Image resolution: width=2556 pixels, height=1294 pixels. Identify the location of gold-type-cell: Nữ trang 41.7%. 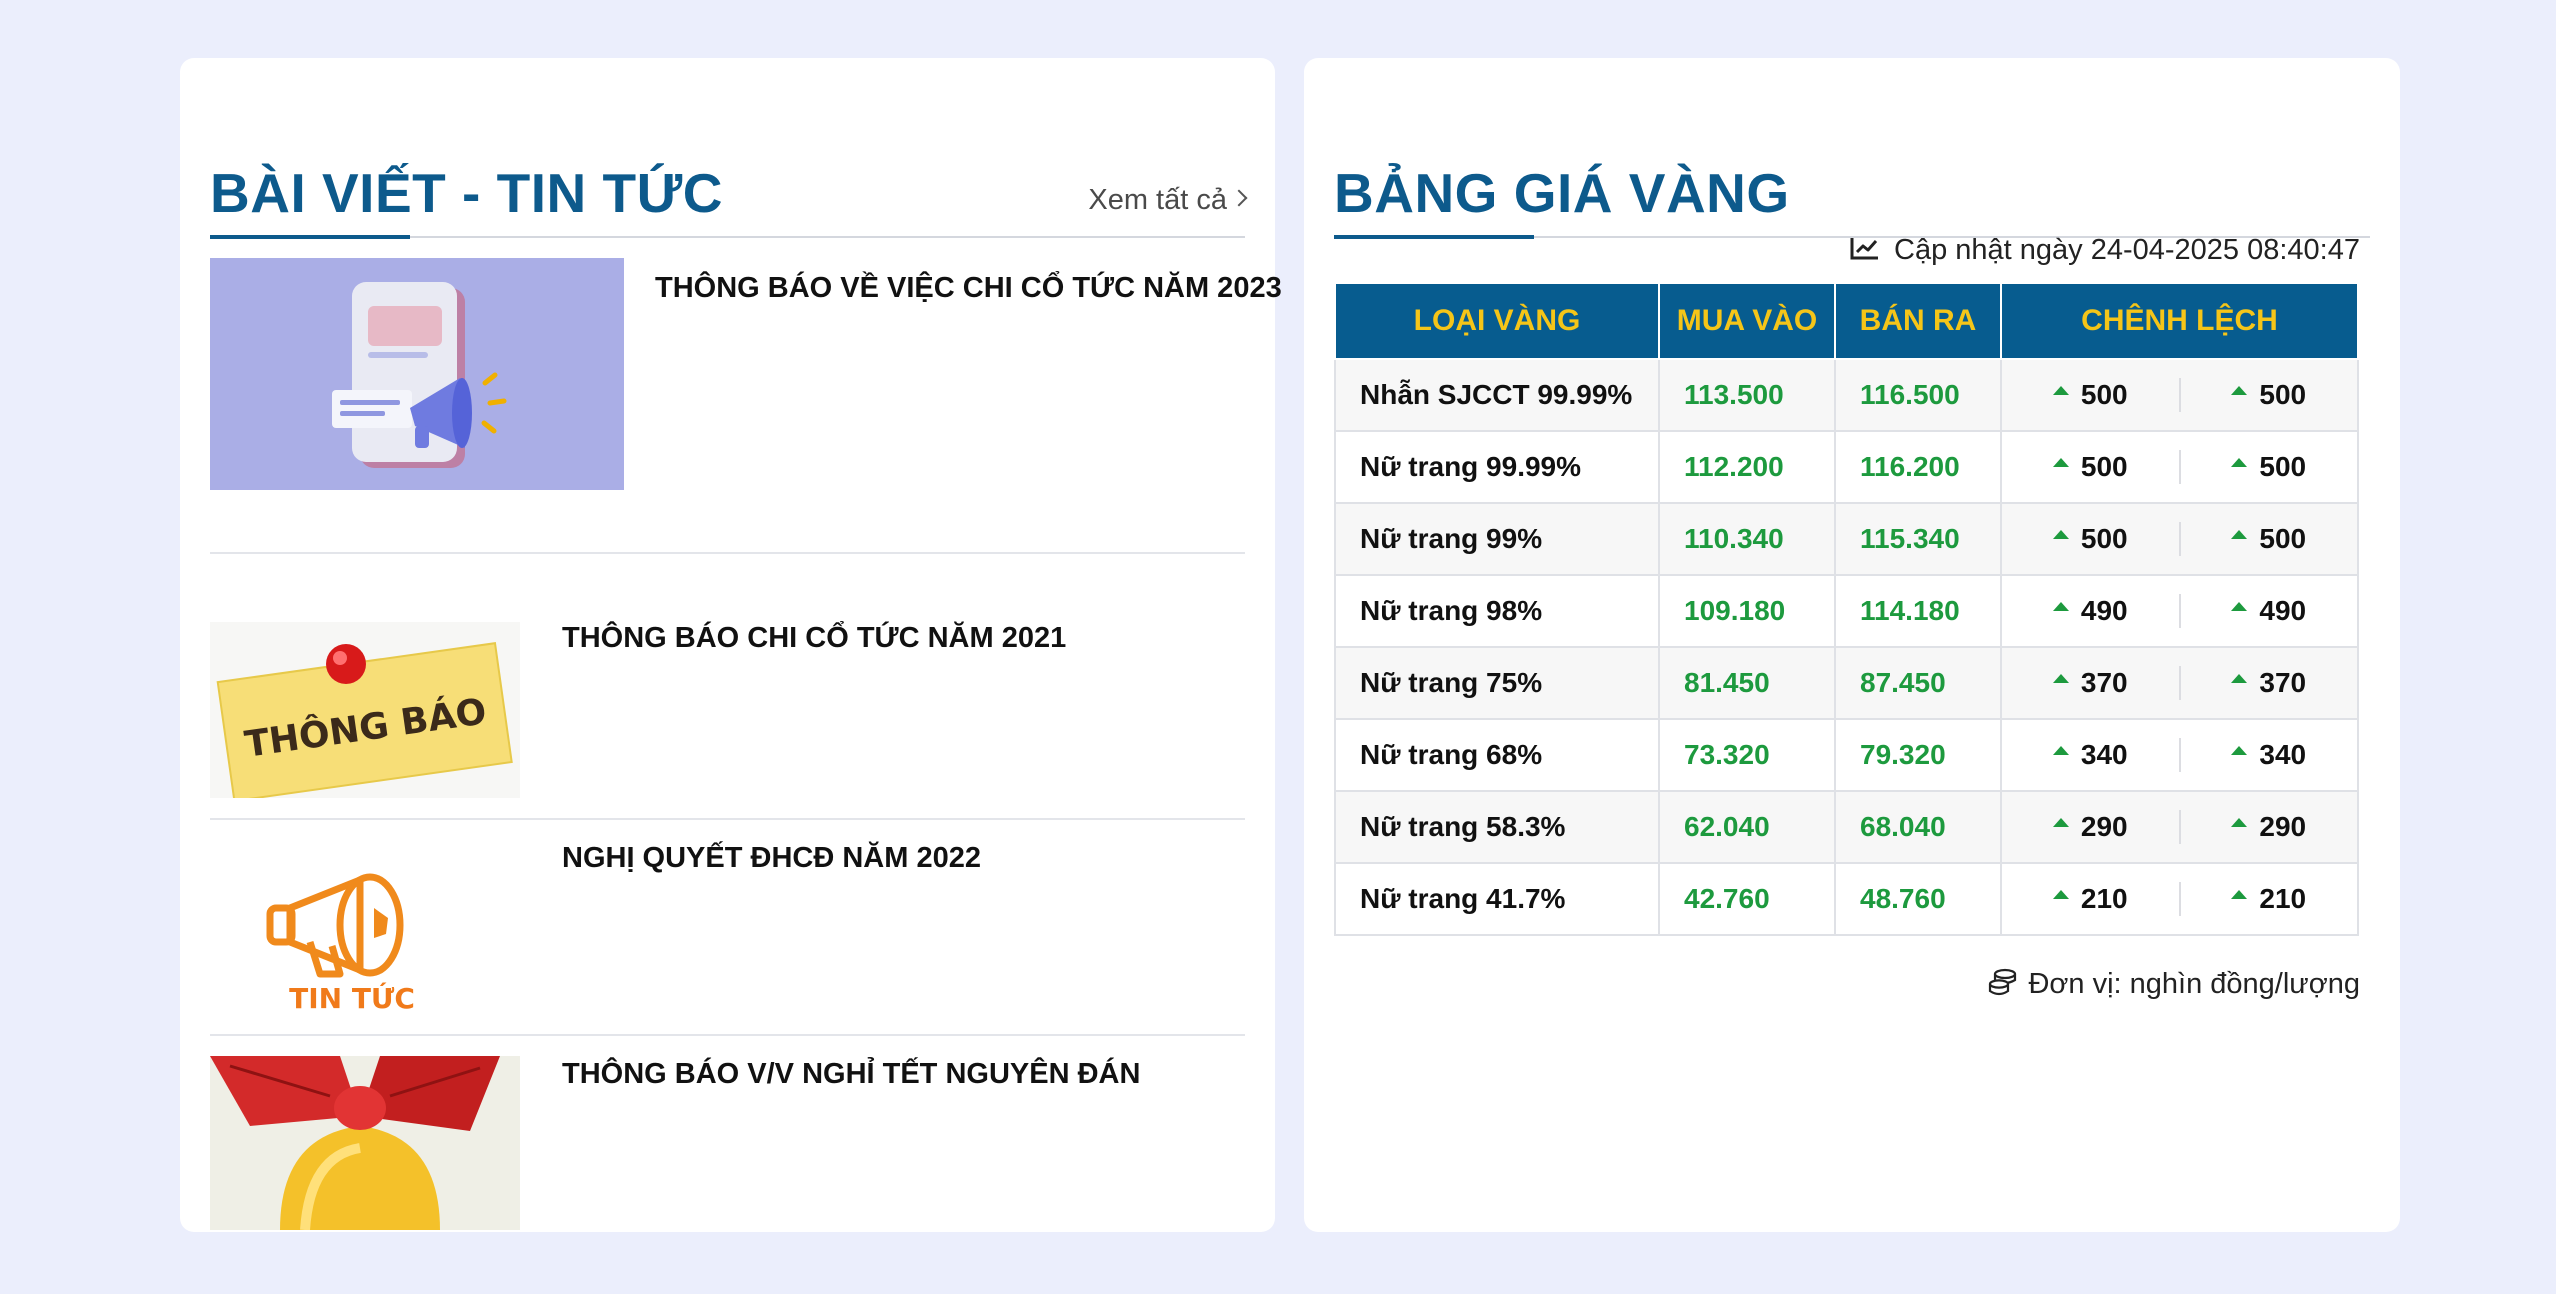
(1497, 899).